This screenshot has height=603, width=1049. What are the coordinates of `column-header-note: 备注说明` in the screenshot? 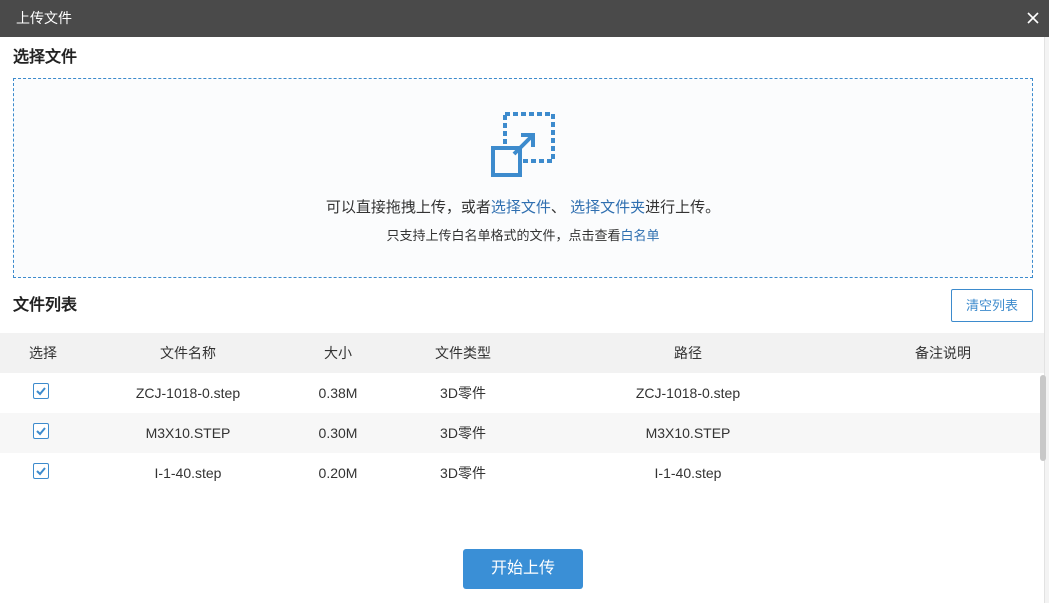 It's located at (943, 353).